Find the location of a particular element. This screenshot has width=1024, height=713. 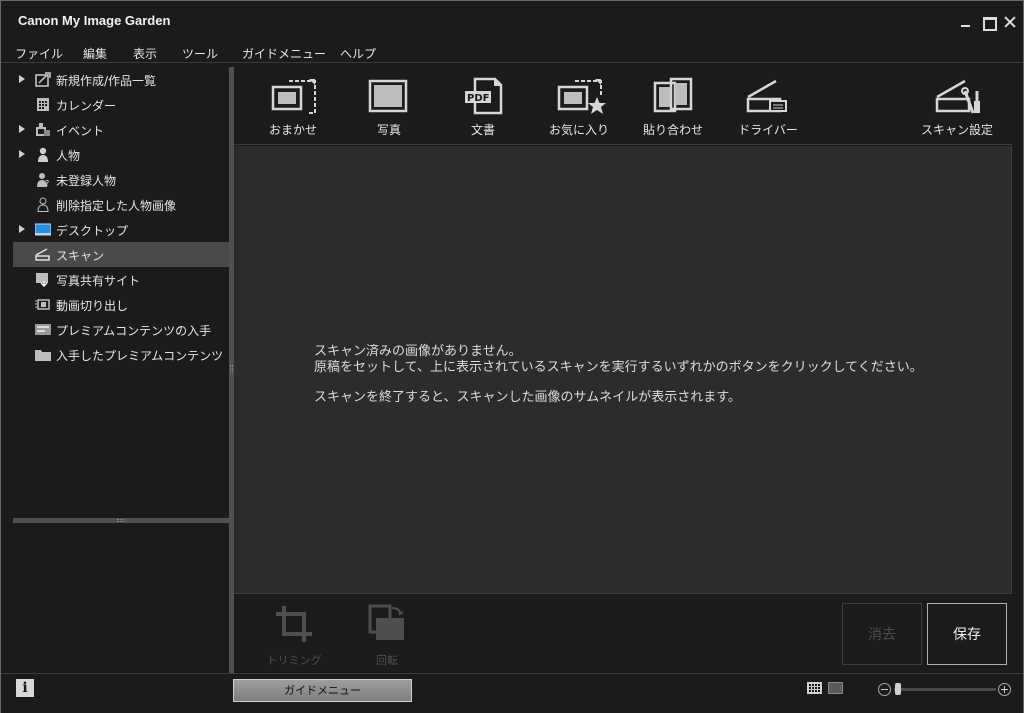

menu-help: ヘルプ is located at coordinates (358, 53).